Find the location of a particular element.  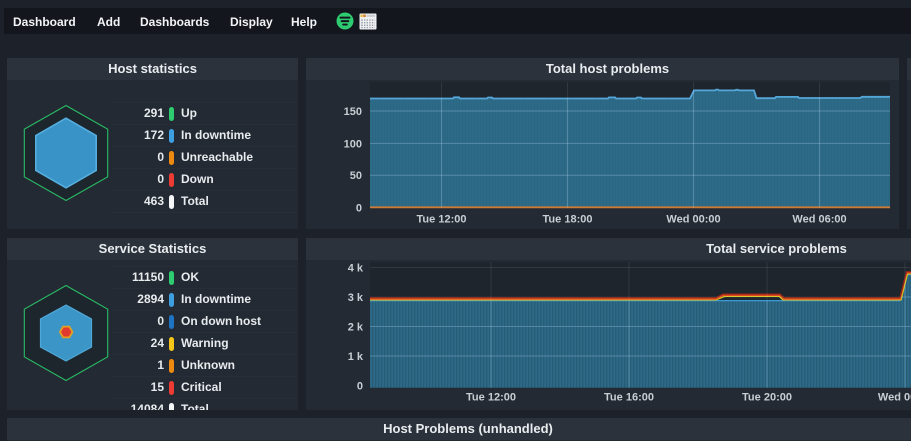

svg-text: 100 is located at coordinates (353, 144).